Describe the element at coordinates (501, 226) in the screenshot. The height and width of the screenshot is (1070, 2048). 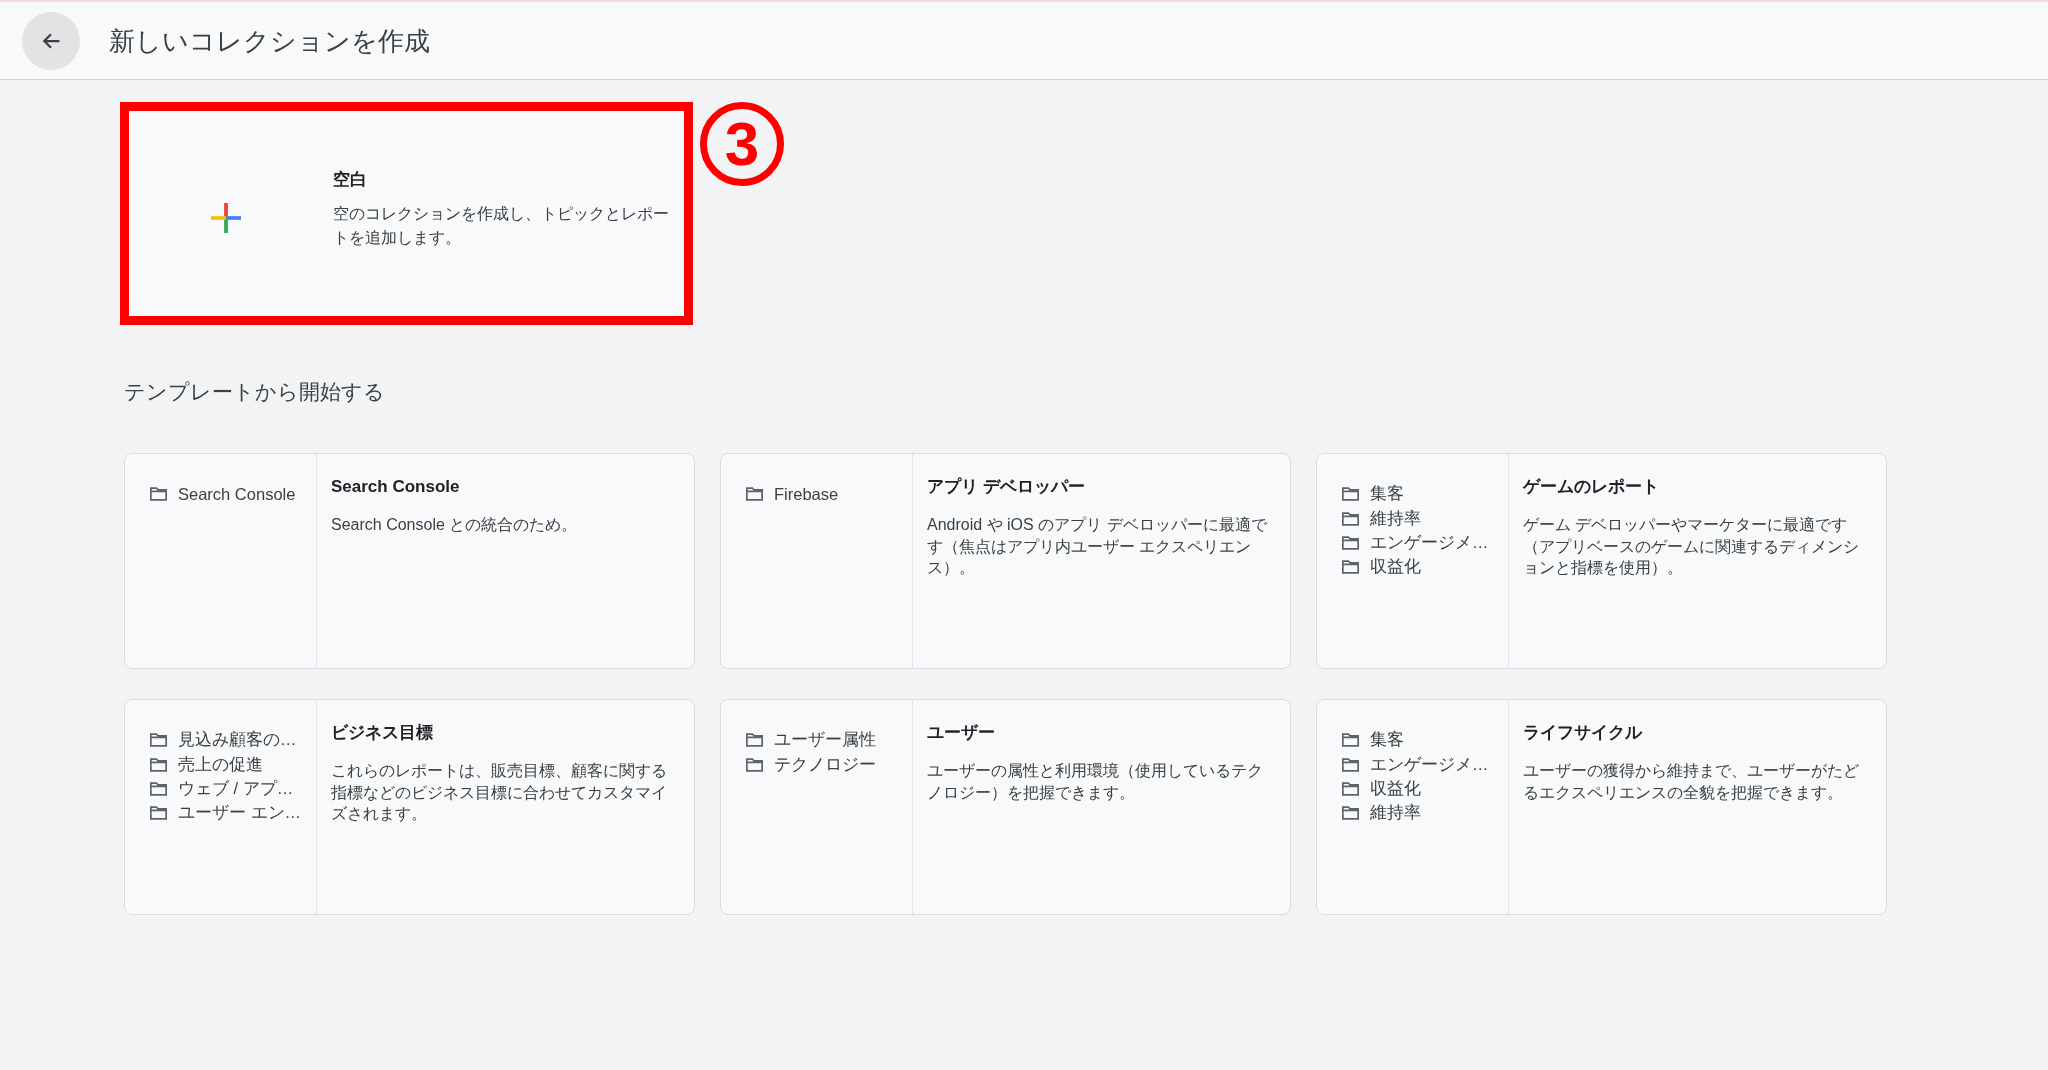
I see `card-description: 空のコレクションを作成し、トピックとレポートを追加します。` at that location.